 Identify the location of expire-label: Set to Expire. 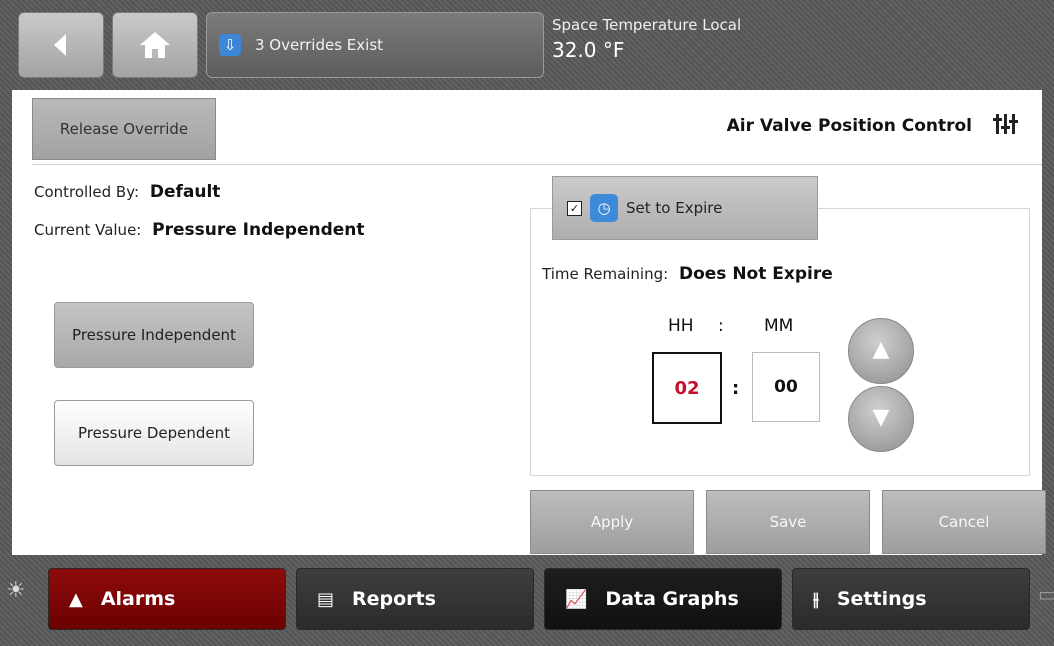
(674, 208).